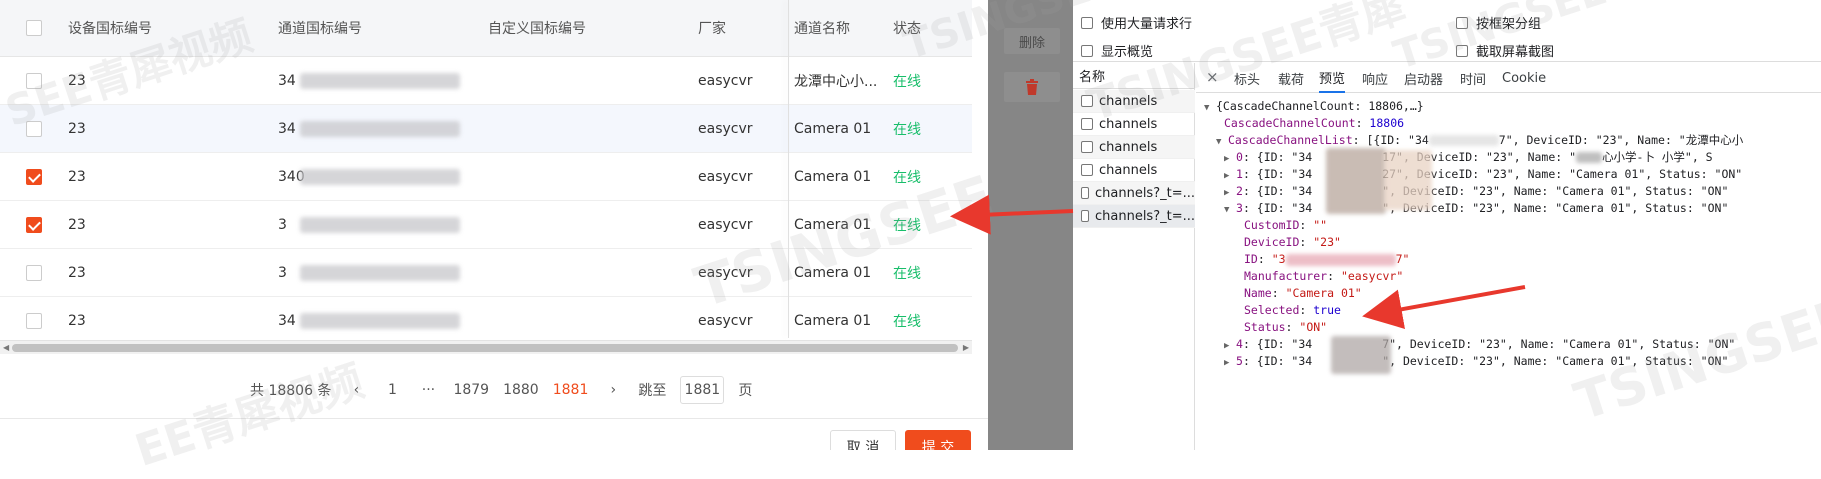  What do you see at coordinates (863, 440) in the screenshot?
I see `cancel-button: 取 消` at bounding box center [863, 440].